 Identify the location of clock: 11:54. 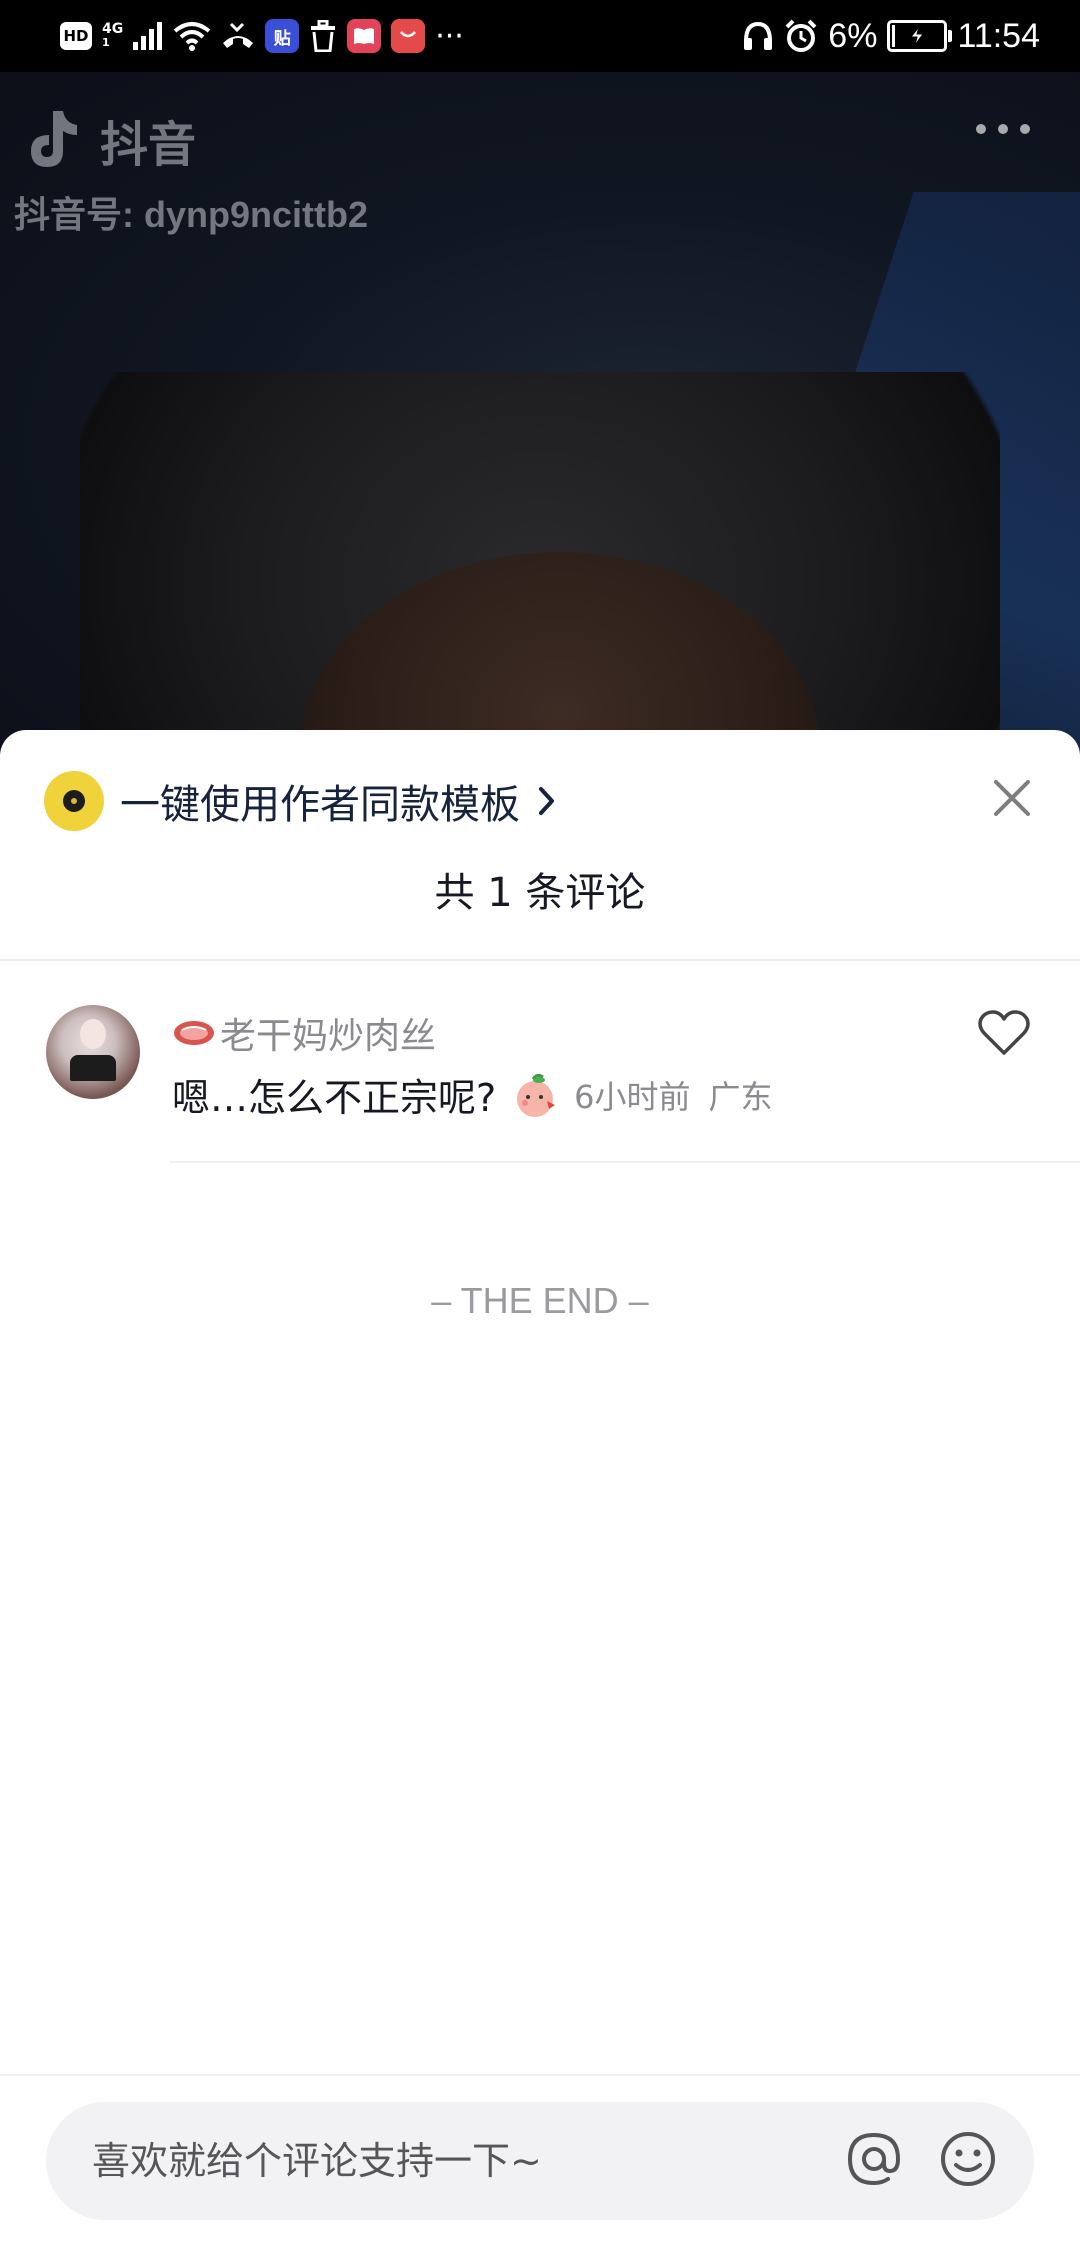
(998, 35).